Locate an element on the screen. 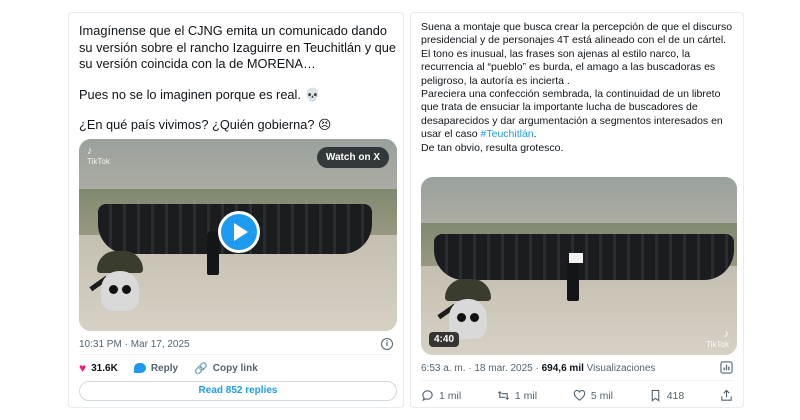 The height and width of the screenshot is (420, 800). reply-button: Reply is located at coordinates (156, 368).